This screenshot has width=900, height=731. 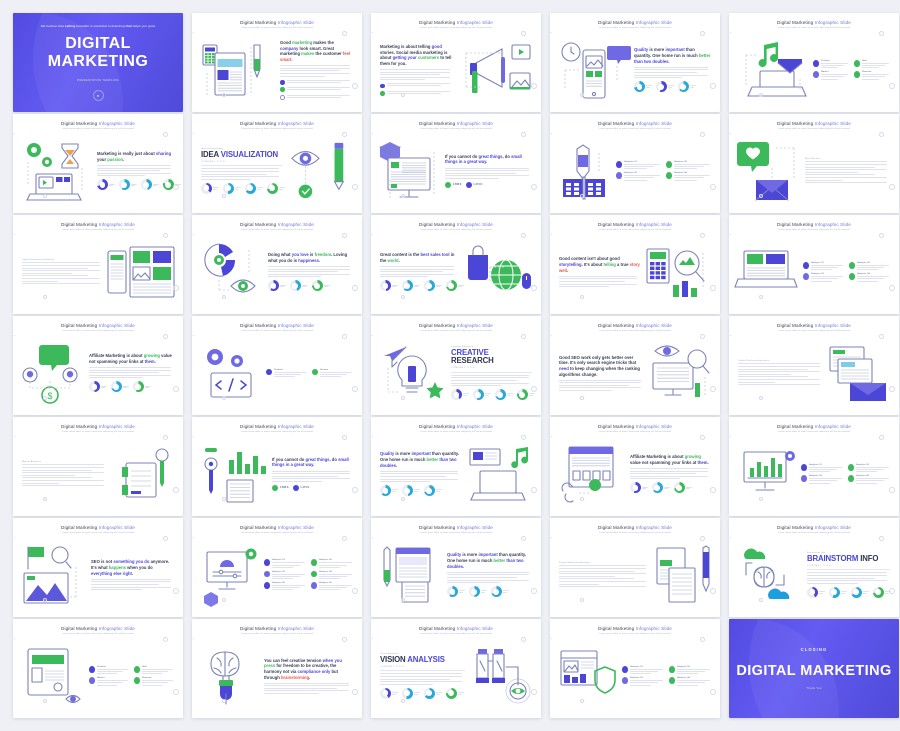 I want to click on headline-segment: better, so click(x=432, y=460).